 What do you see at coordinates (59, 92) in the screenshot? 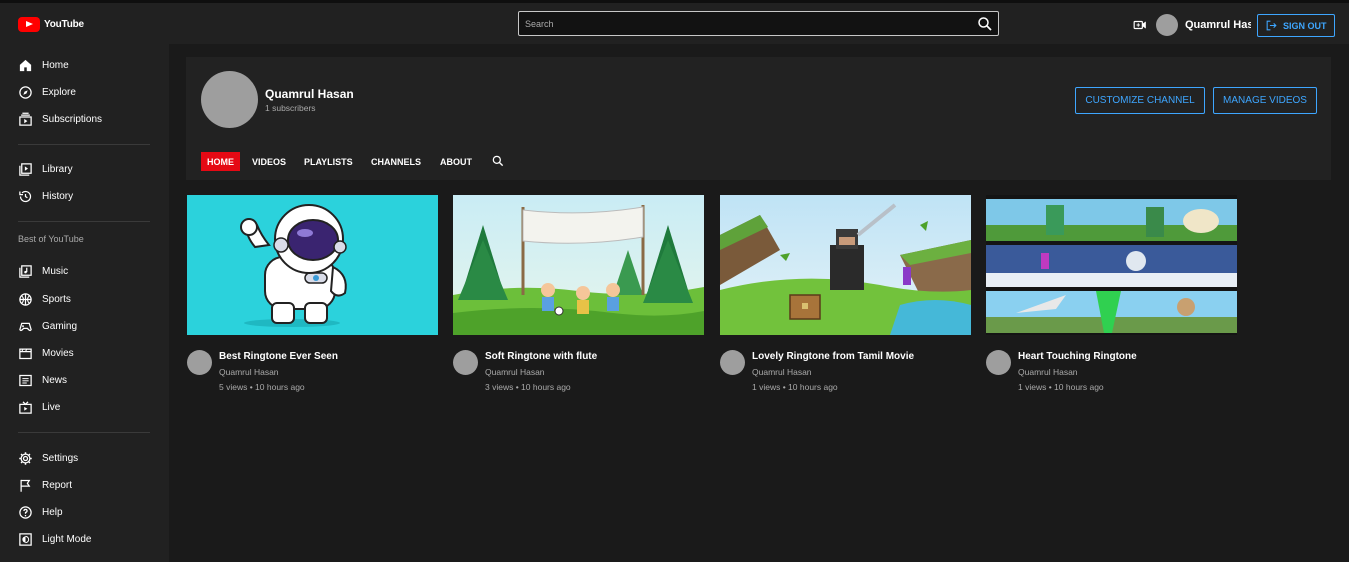
I see `sidebar-item-label: Explore` at bounding box center [59, 92].